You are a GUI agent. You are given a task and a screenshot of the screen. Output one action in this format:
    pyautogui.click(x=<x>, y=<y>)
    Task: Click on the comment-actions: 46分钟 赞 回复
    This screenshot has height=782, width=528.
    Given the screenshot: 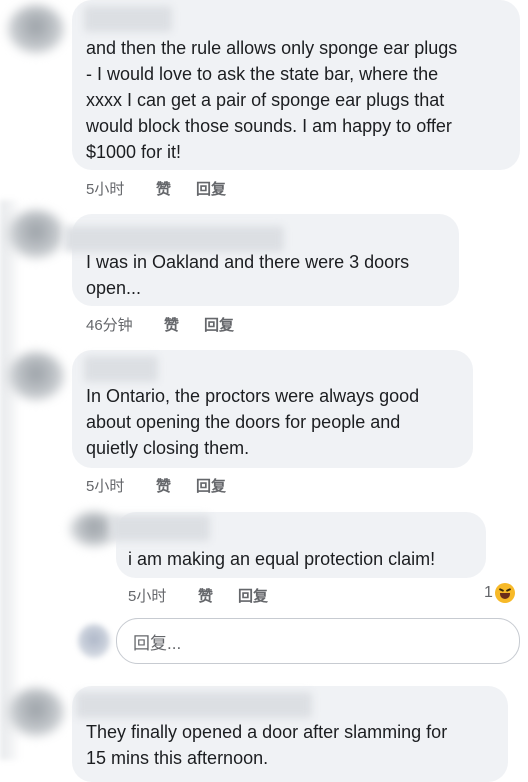 What is the action you would take?
    pyautogui.click(x=160, y=324)
    